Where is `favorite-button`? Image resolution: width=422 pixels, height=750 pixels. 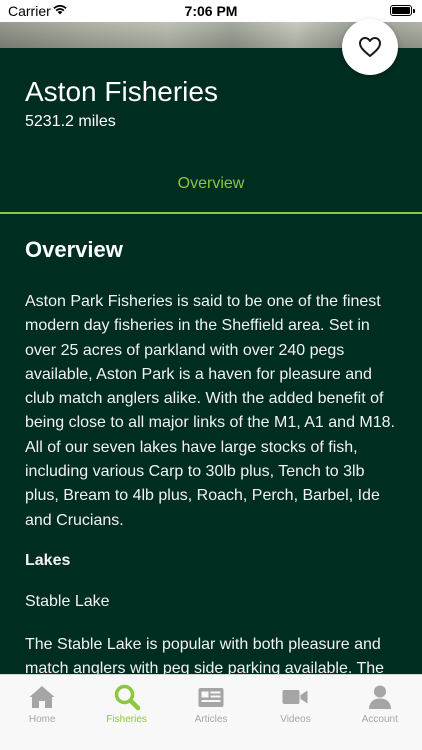 favorite-button is located at coordinates (370, 47).